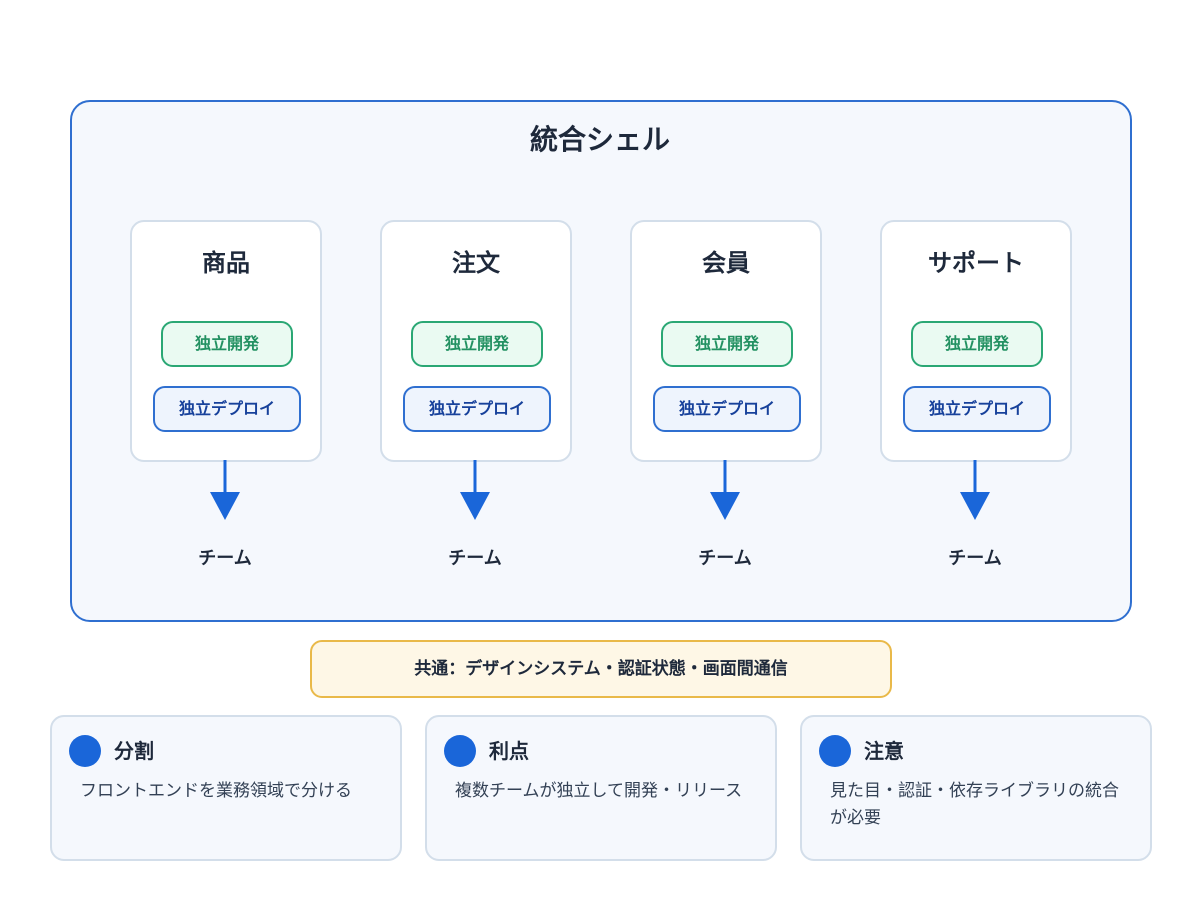 The image size is (1200, 900). I want to click on card-text: フロントエンドを業務領域で分ける, so click(216, 791).